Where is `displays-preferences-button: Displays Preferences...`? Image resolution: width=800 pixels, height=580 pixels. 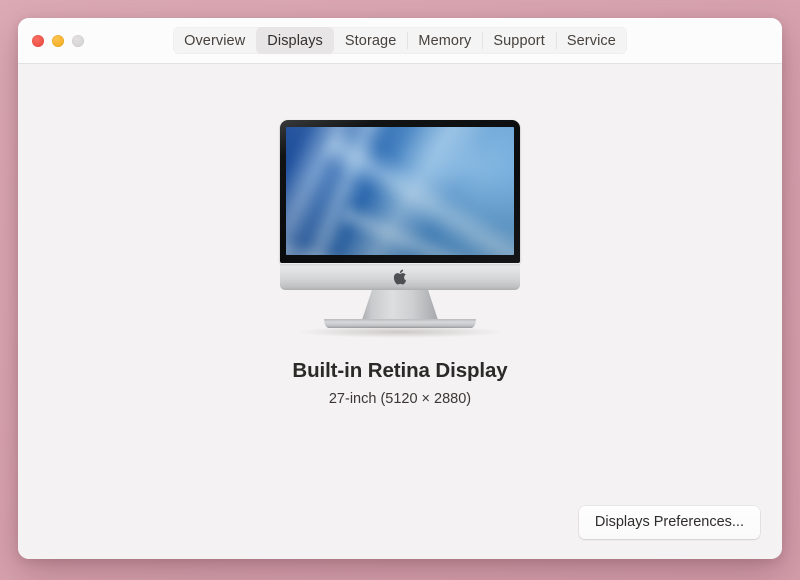 displays-preferences-button: Displays Preferences... is located at coordinates (669, 522).